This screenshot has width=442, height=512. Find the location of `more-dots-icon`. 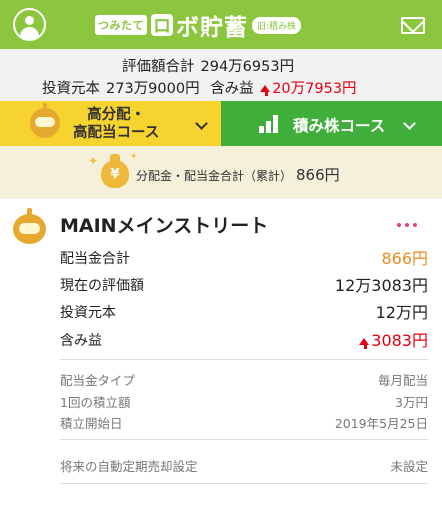

more-dots-icon is located at coordinates (407, 226).